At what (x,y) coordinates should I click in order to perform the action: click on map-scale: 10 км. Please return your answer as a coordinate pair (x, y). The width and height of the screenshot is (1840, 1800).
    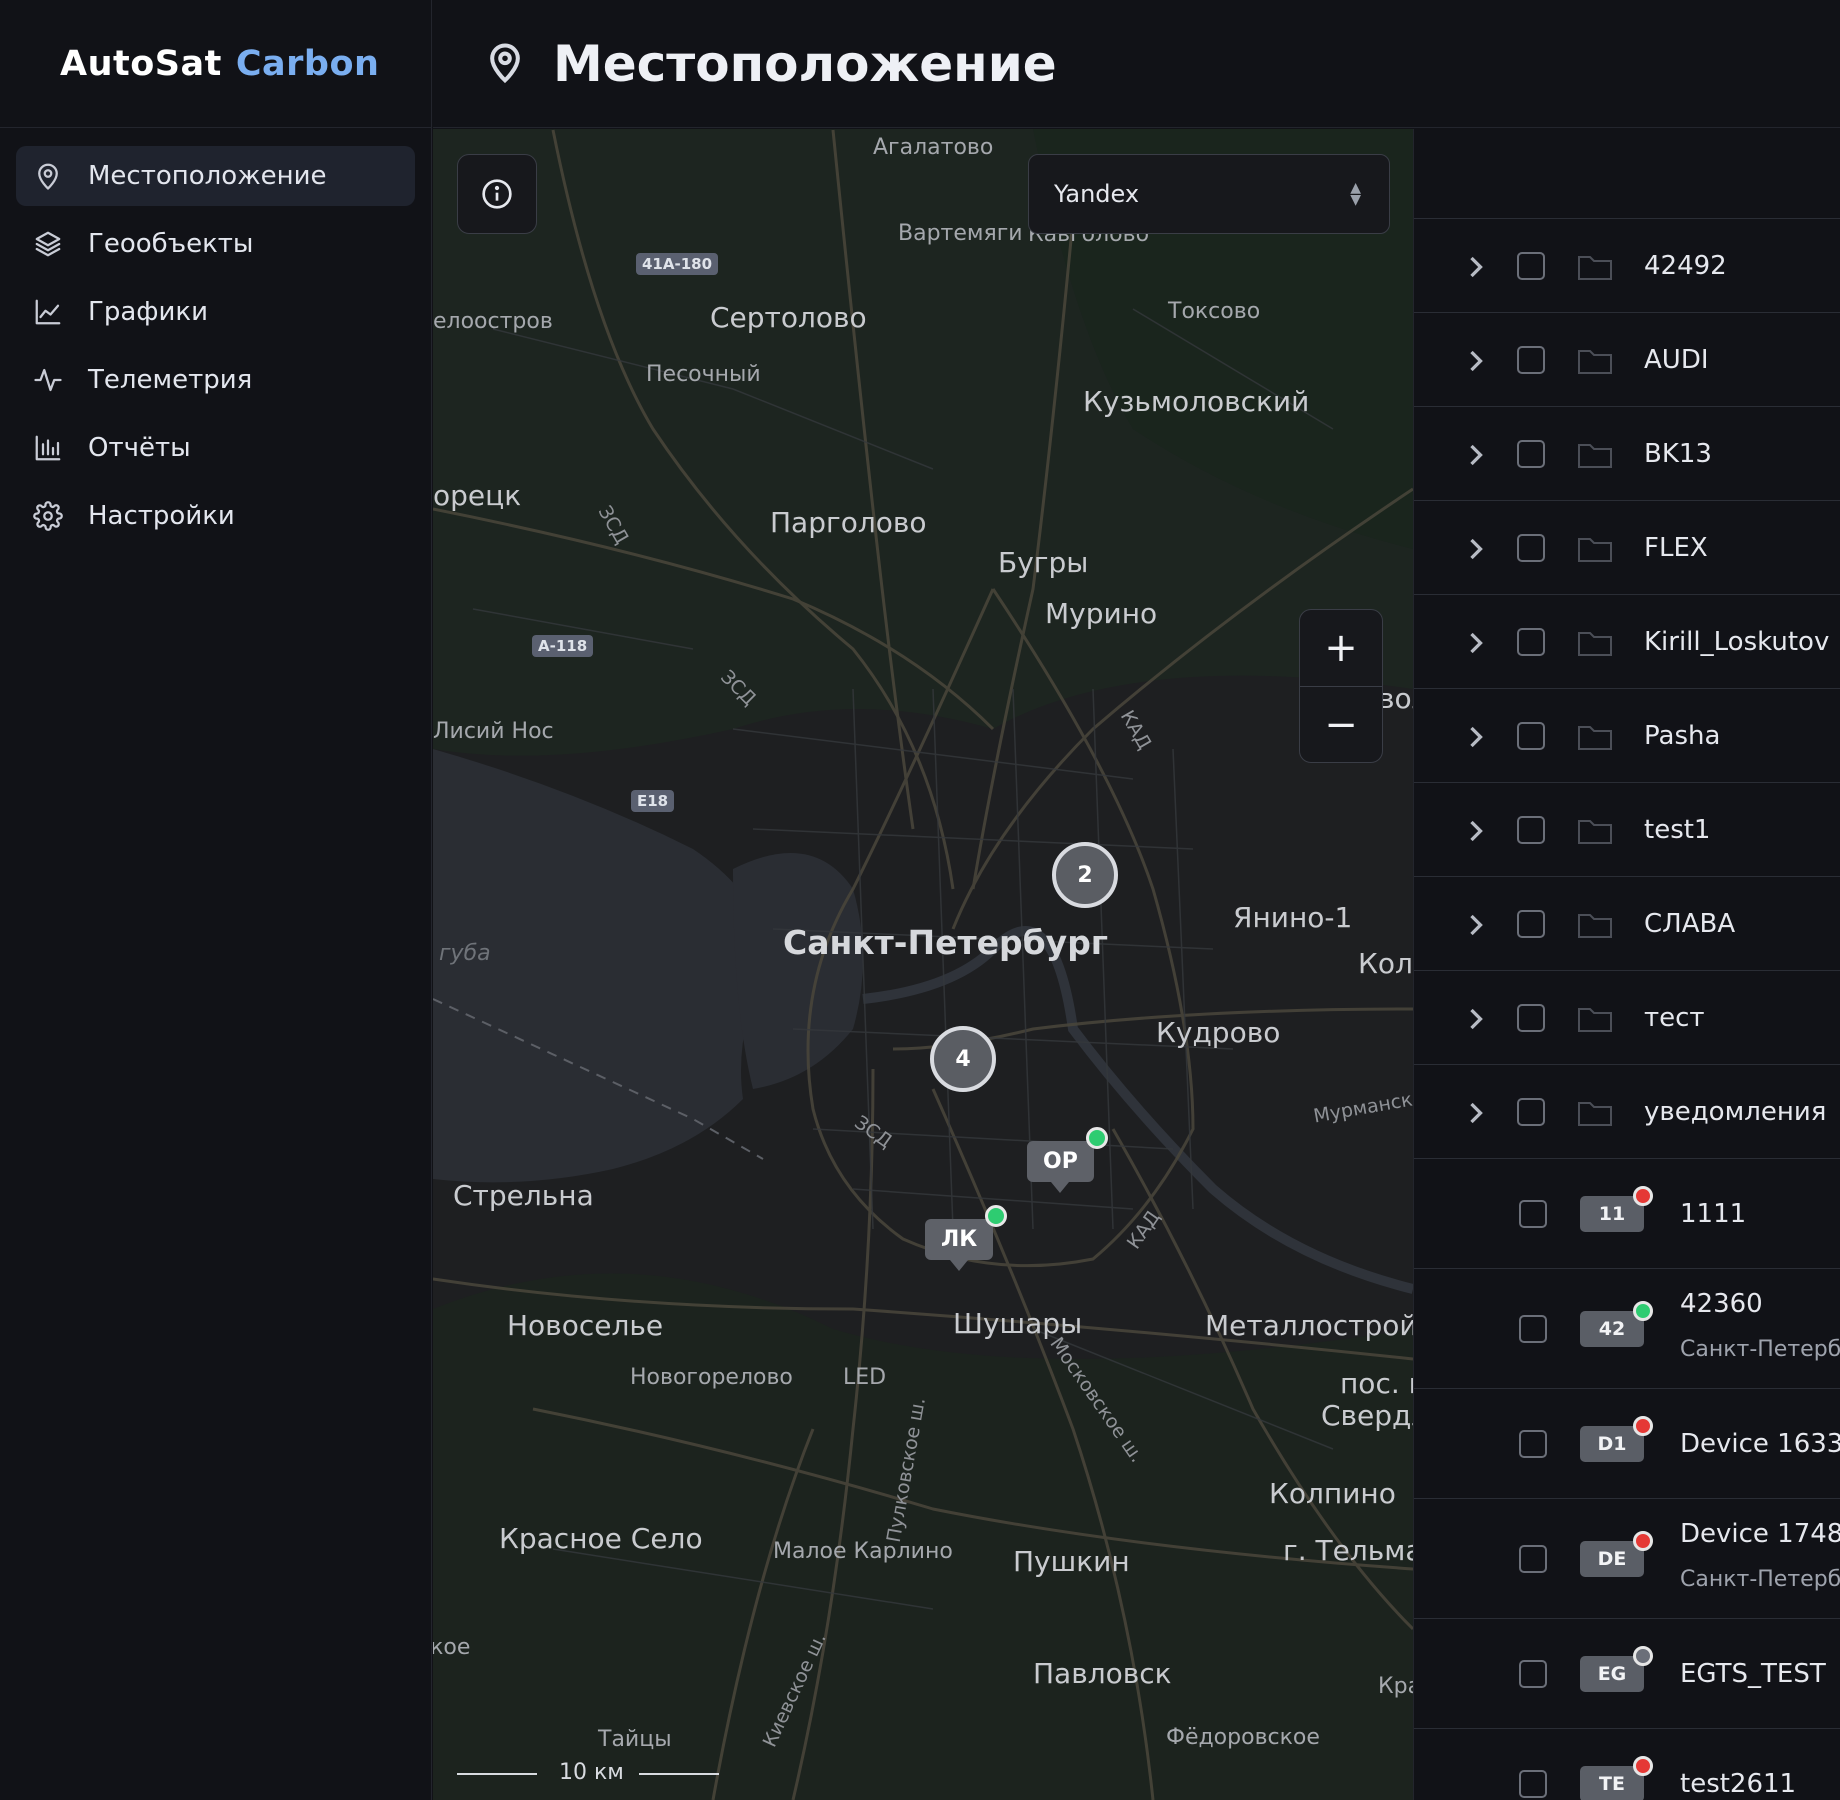
    Looking at the image, I should click on (588, 1775).